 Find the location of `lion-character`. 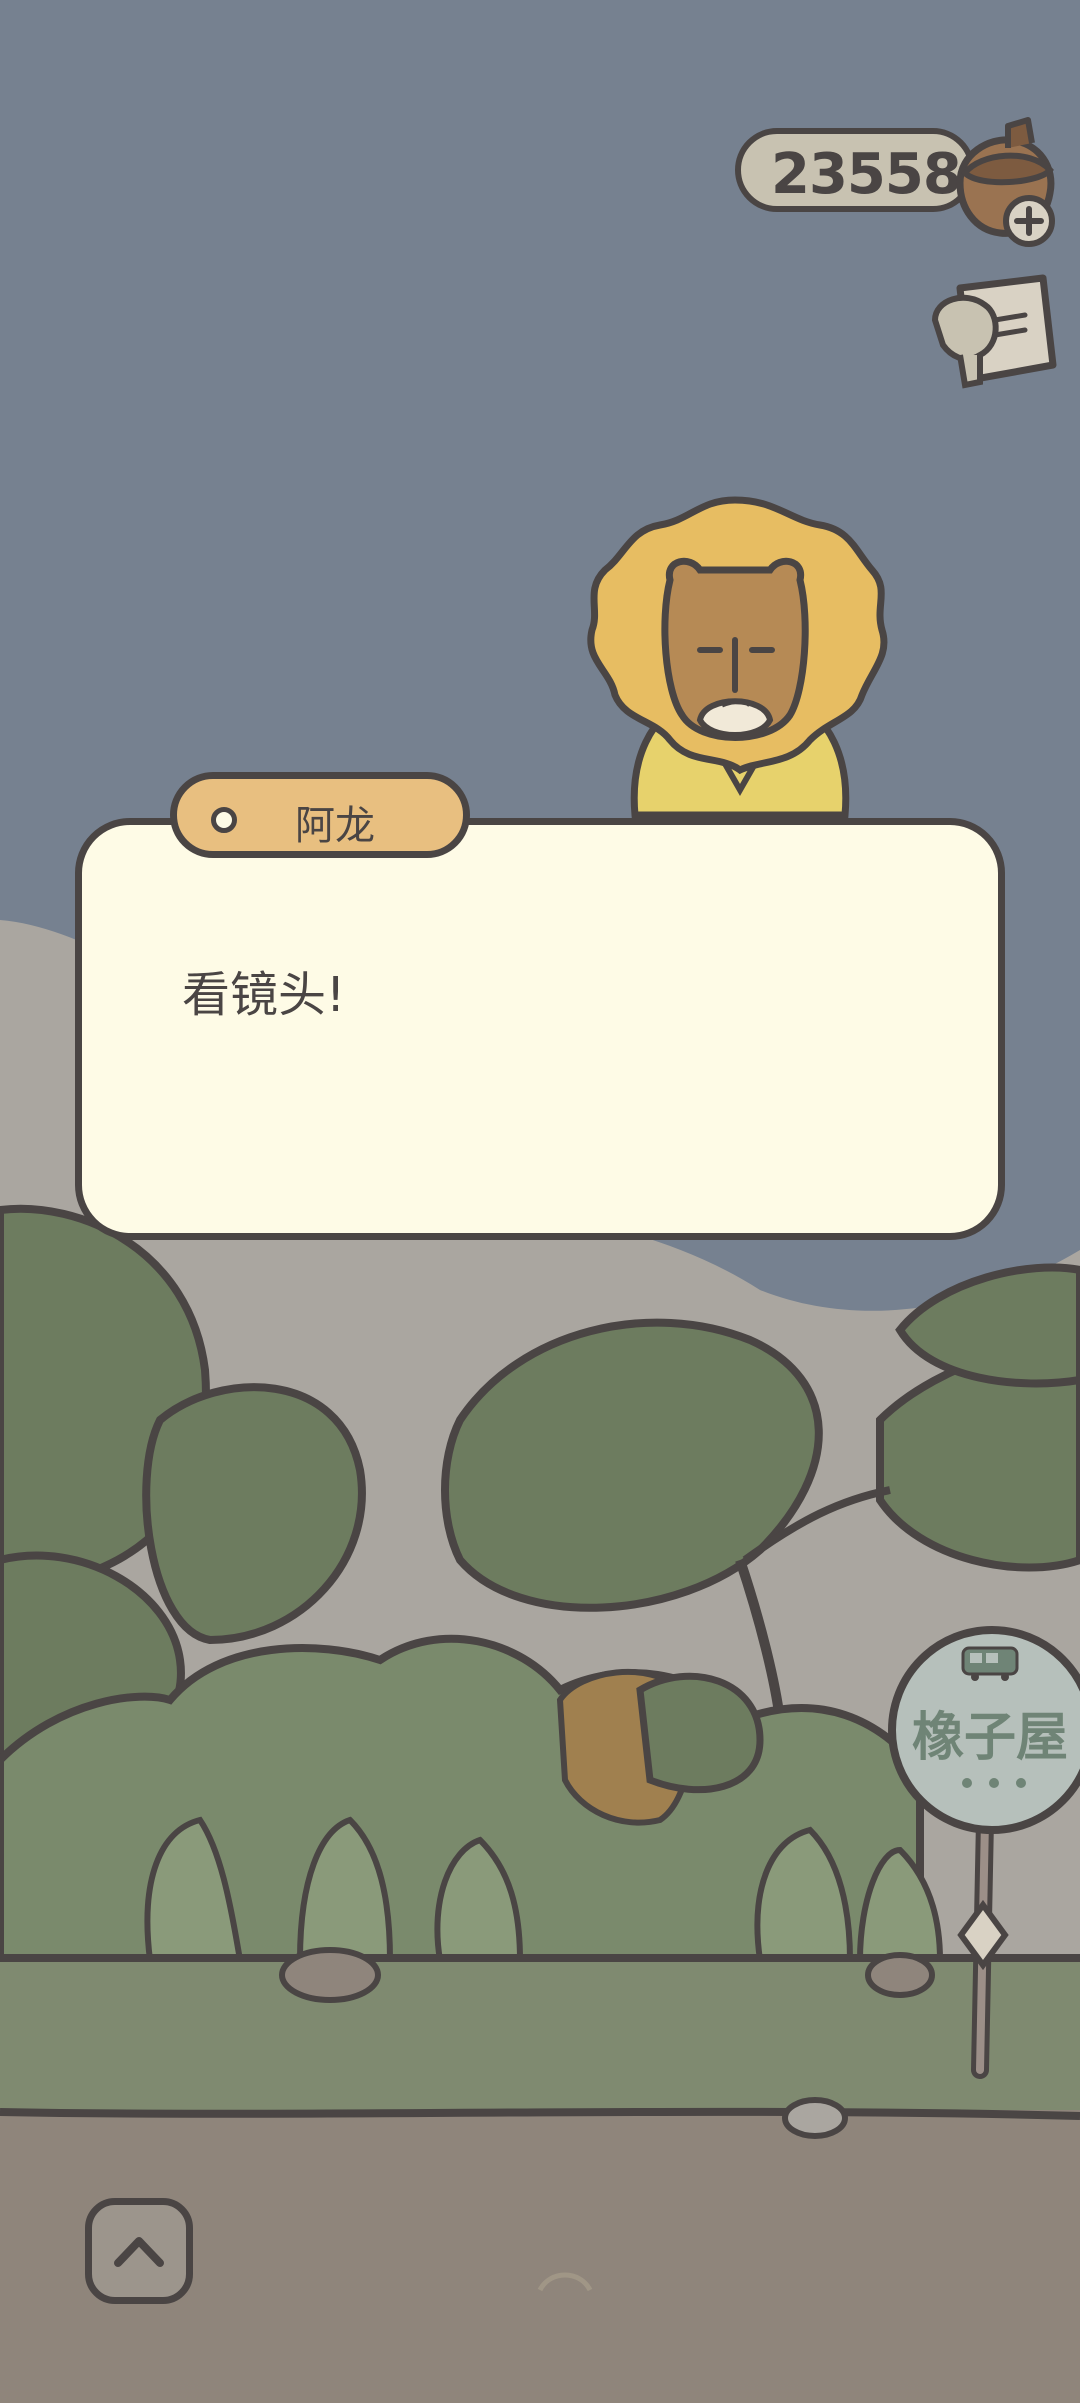

lion-character is located at coordinates (737, 657).